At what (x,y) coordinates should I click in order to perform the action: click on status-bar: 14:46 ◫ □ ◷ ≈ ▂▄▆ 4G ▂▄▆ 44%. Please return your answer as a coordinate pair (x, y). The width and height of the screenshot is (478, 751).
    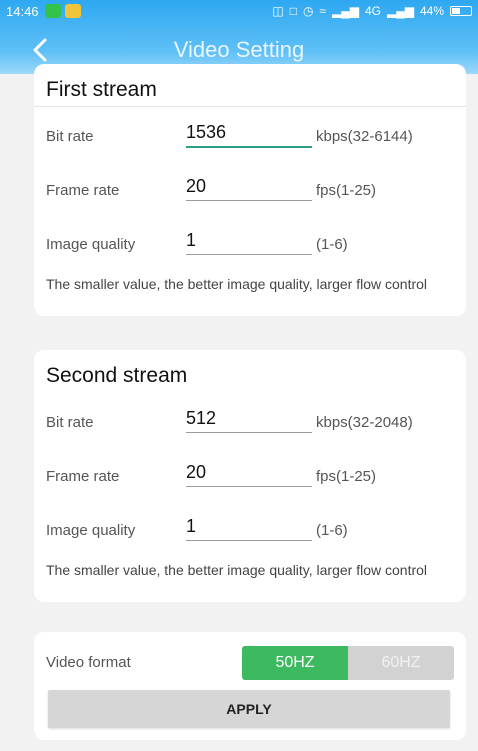
    Looking at the image, I should click on (239, 11).